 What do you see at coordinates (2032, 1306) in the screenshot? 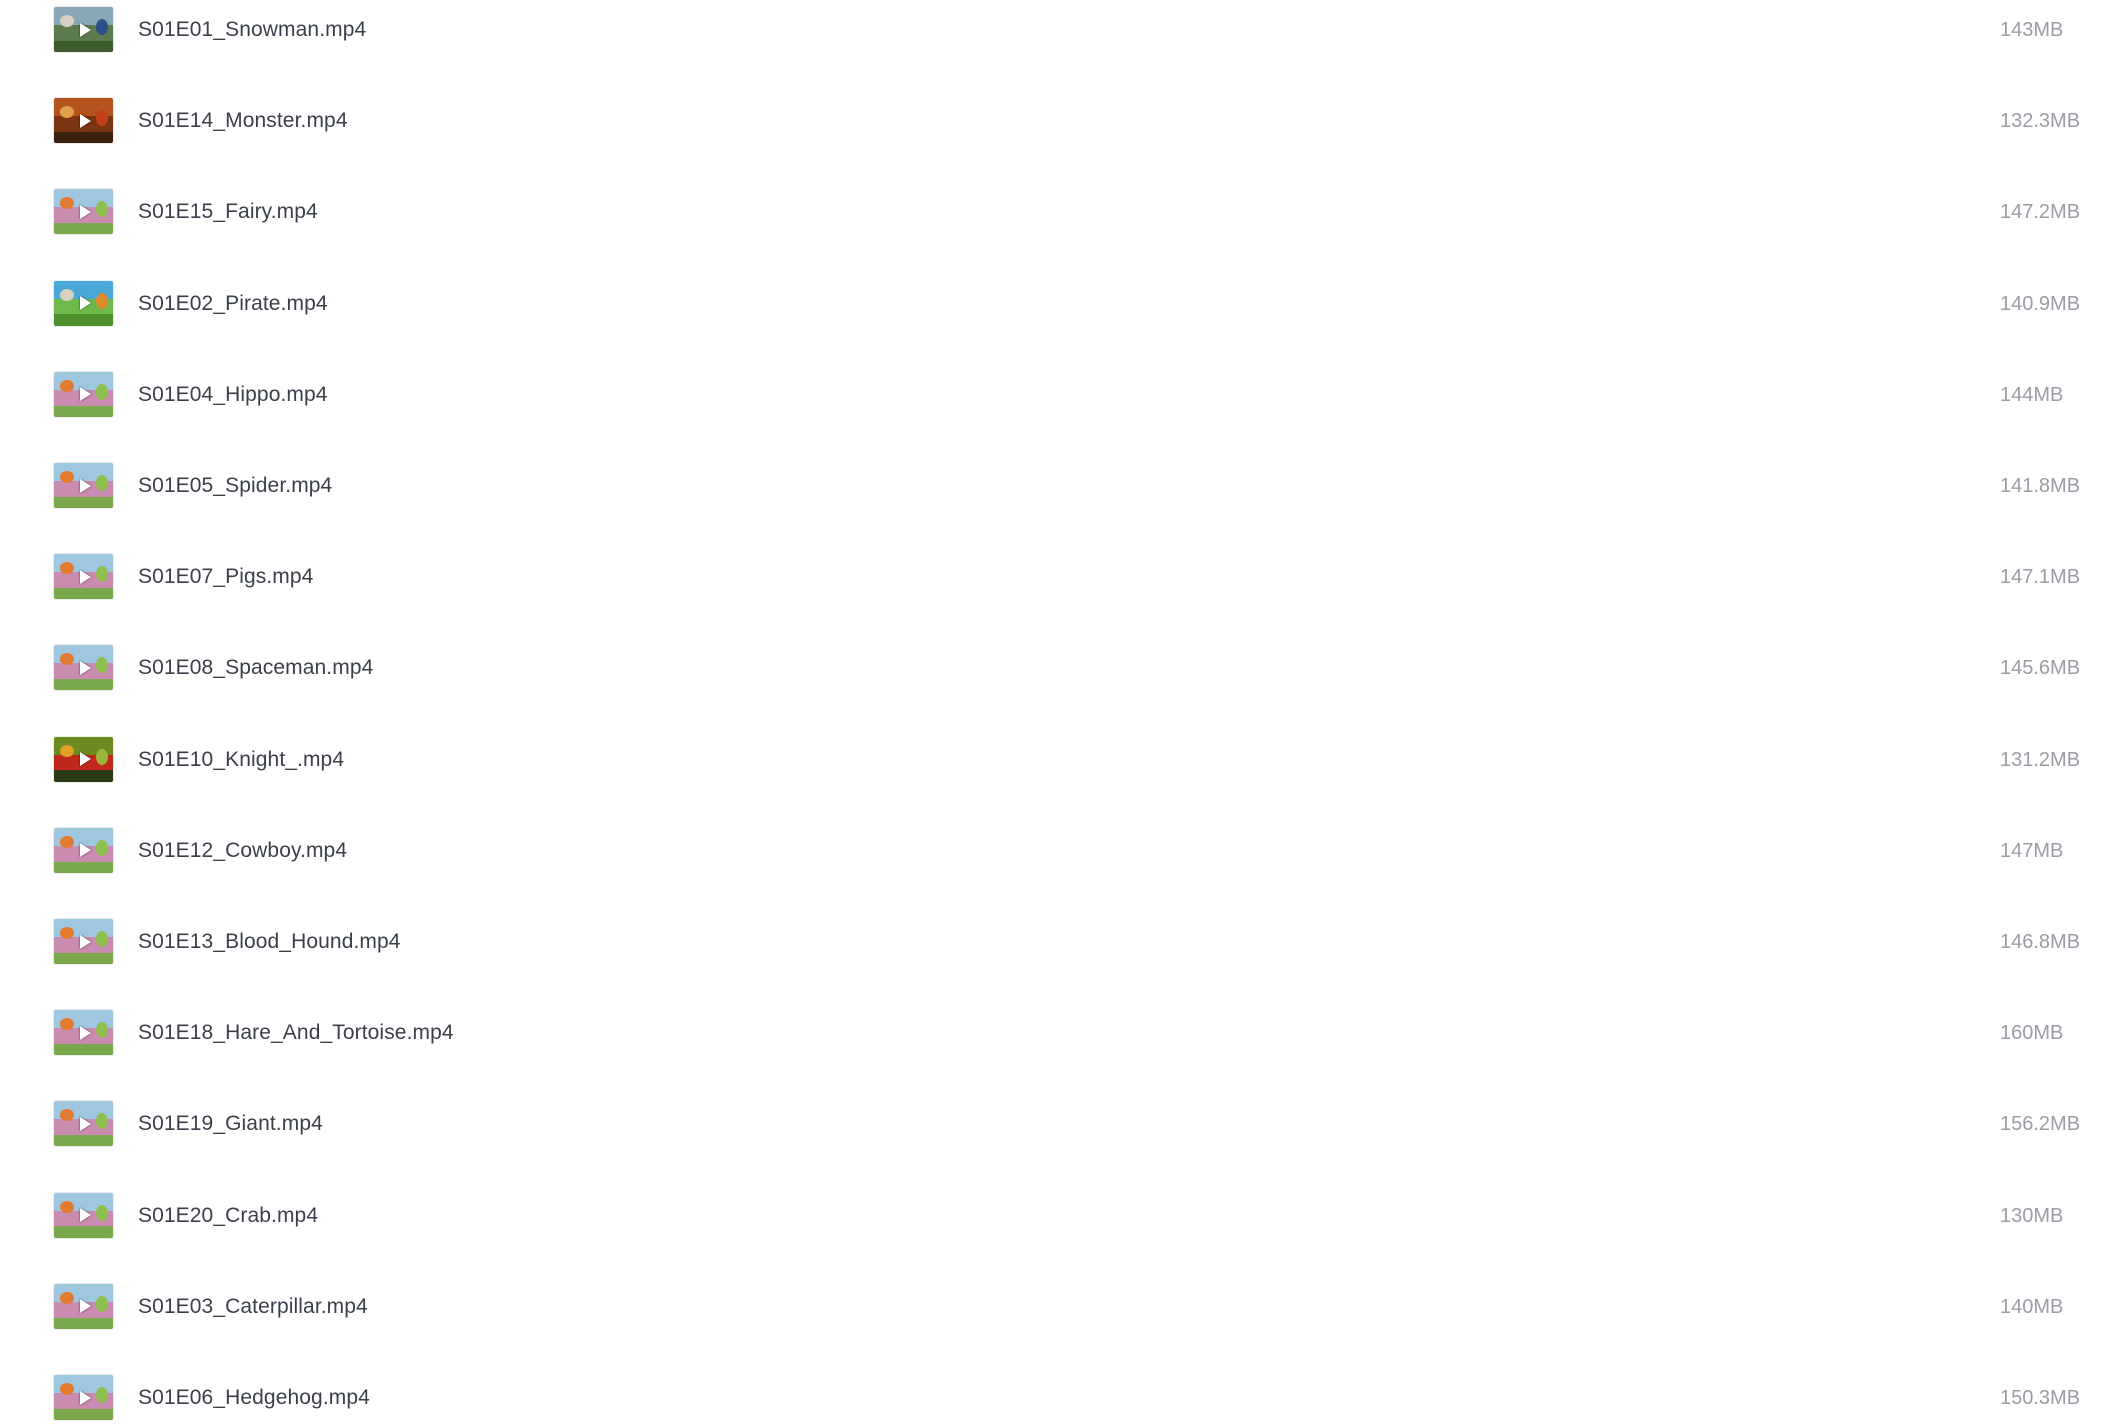
I see `file-size: 140MB` at bounding box center [2032, 1306].